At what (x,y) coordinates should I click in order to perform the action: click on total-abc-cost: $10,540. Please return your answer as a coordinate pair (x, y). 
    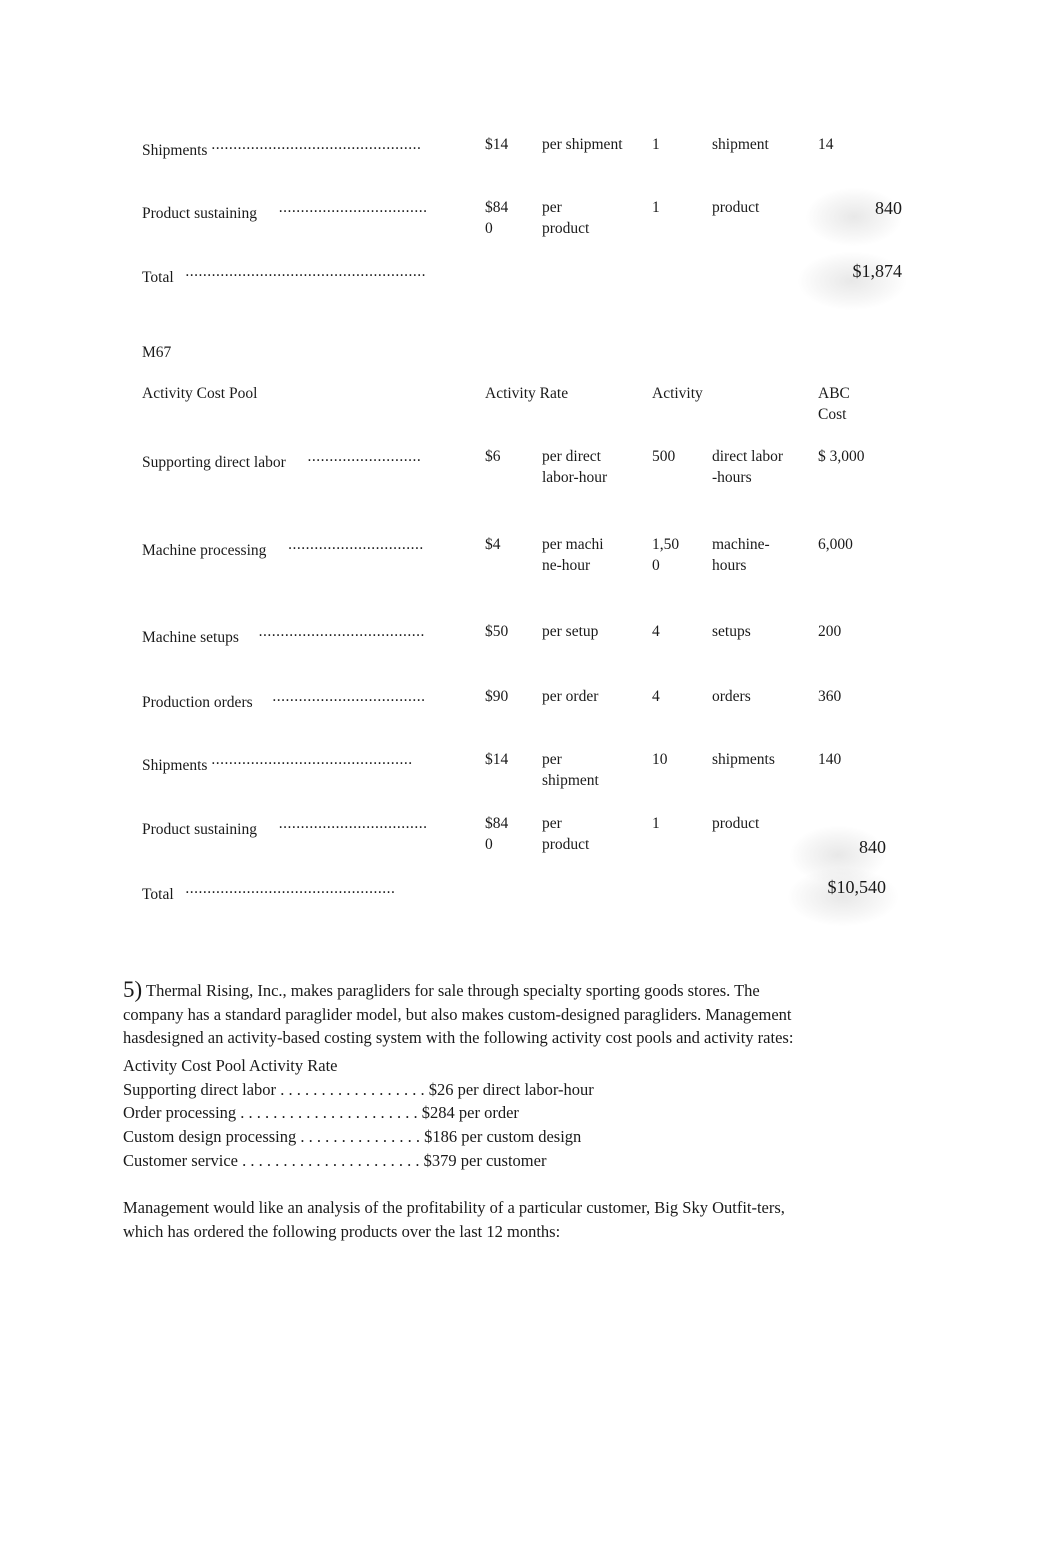
    Looking at the image, I should click on (857, 887).